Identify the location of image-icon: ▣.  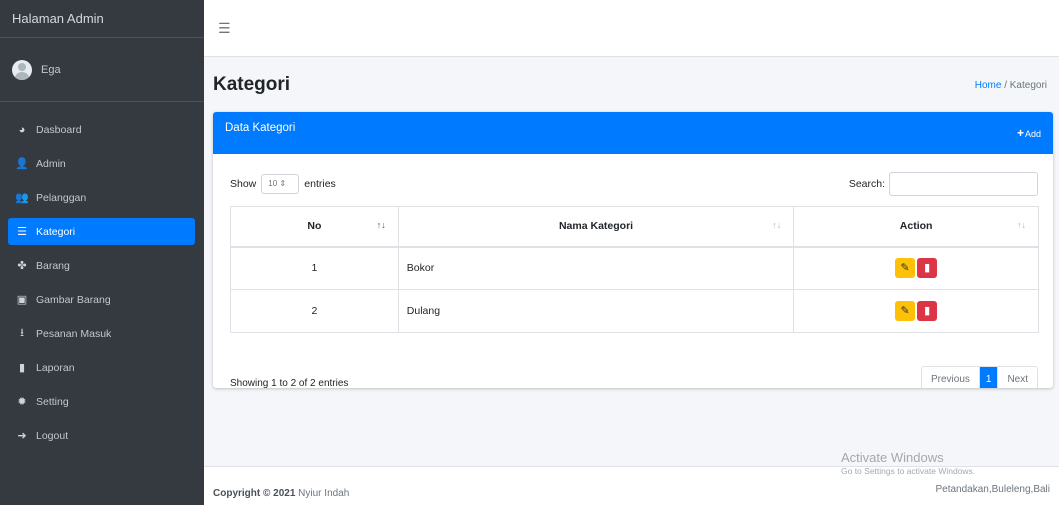
(22, 300).